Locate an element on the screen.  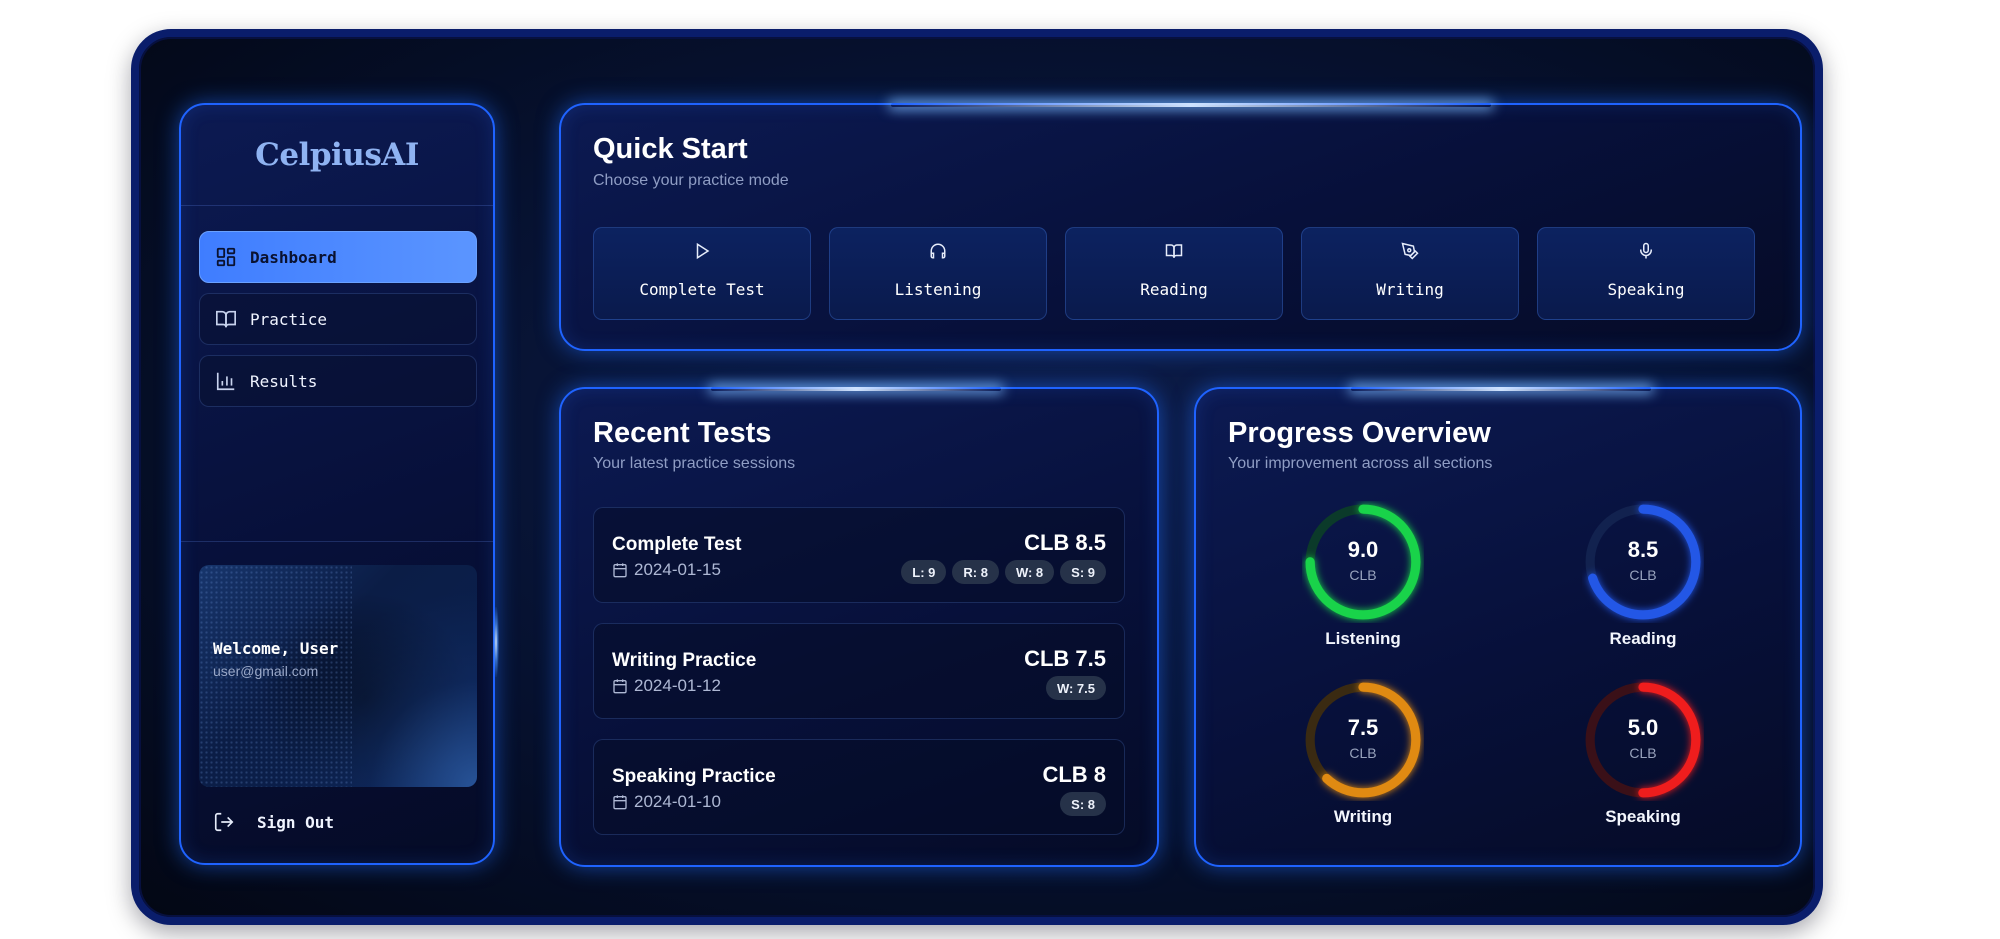
score-badges: S: 8 is located at coordinates (1083, 804).